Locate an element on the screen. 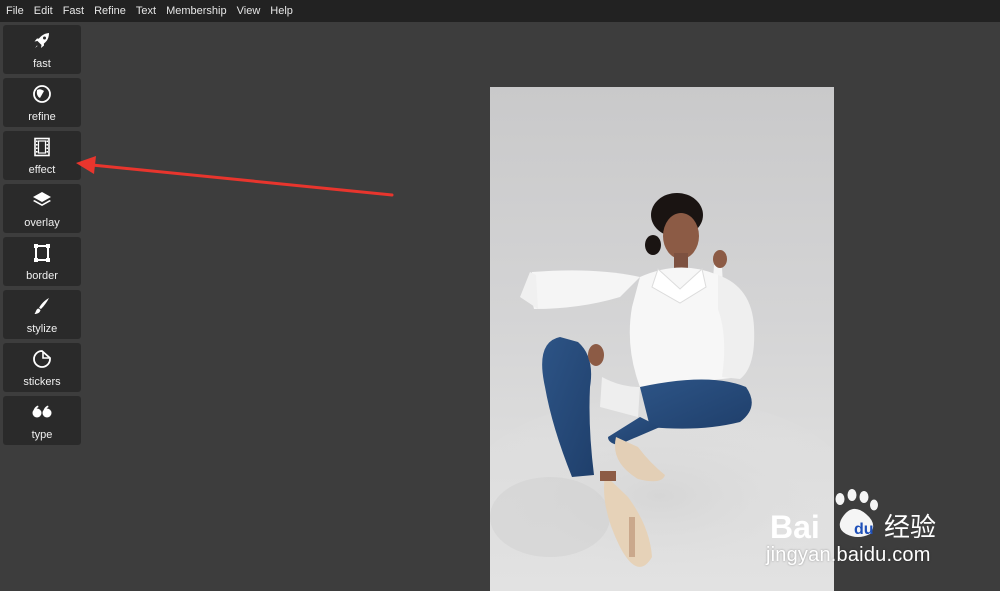  tool-border-button: border is located at coordinates (42, 261).